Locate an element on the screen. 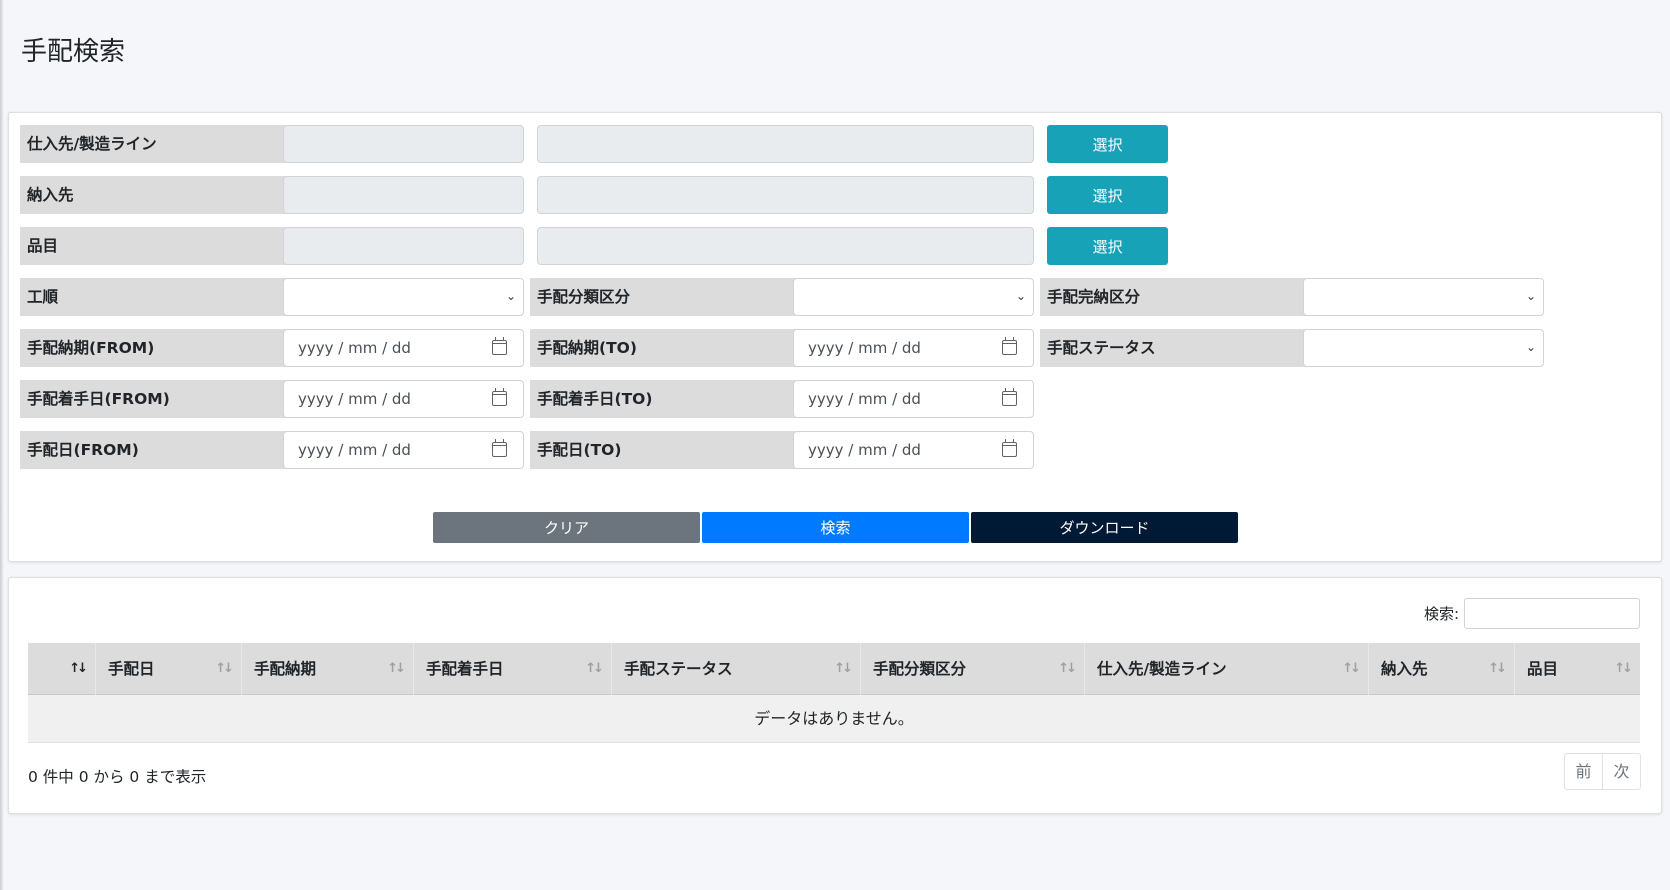 The image size is (1670, 890). order-from-input: yyyy / mm / dd is located at coordinates (403, 450).